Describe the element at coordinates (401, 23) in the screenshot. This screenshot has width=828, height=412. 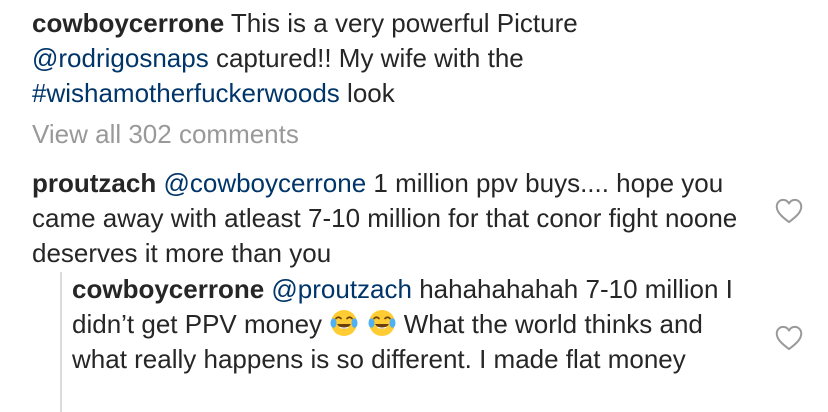
I see `caption-text-1: This is a very powerful Picture` at that location.